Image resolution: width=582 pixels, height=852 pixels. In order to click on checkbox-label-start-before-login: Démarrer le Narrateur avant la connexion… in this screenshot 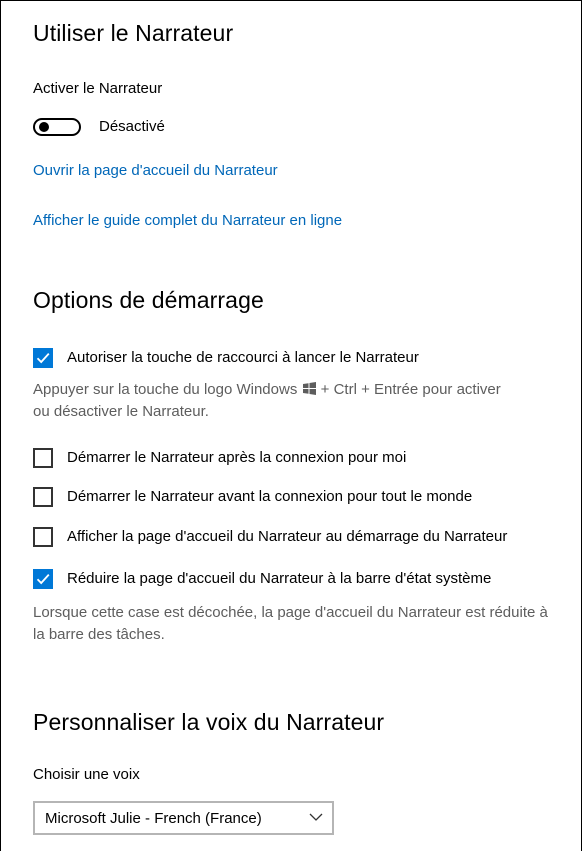, I will do `click(270, 496)`.